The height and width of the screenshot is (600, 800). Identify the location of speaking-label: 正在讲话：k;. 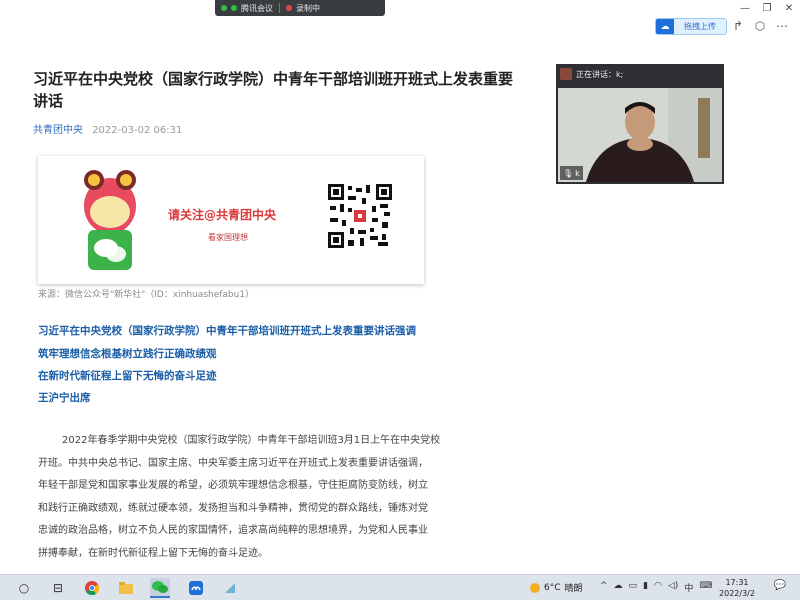
(600, 74).